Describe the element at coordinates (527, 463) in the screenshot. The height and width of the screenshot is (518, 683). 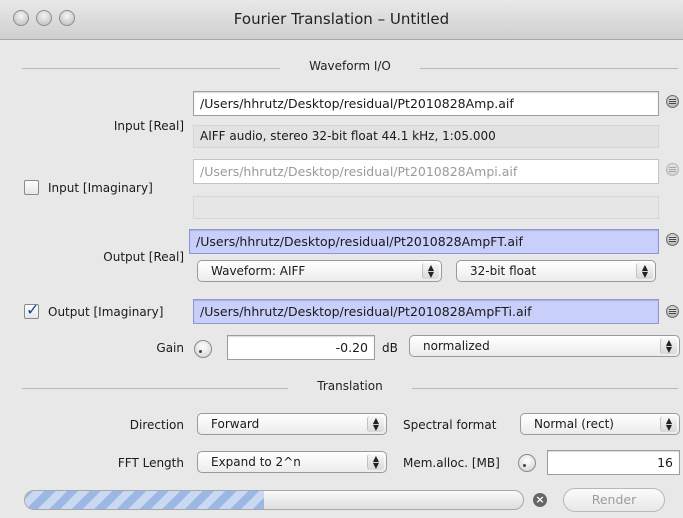
I see `mem-alloc-dial-icon` at that location.